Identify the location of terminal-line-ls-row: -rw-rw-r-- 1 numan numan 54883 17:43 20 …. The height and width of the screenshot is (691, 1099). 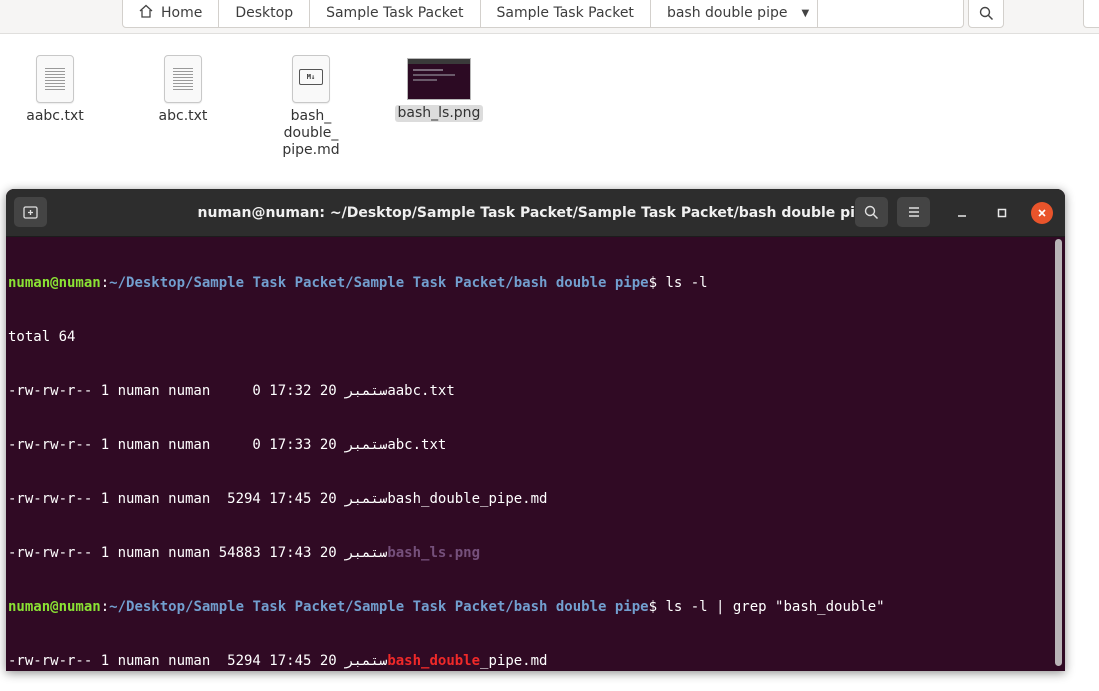
(244, 553).